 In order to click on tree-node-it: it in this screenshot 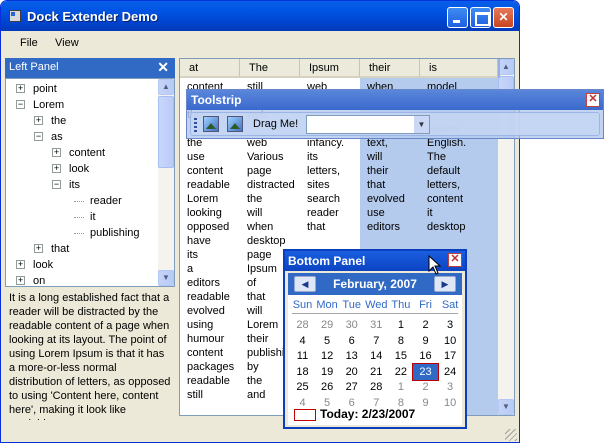, I will do `click(93, 217)`.